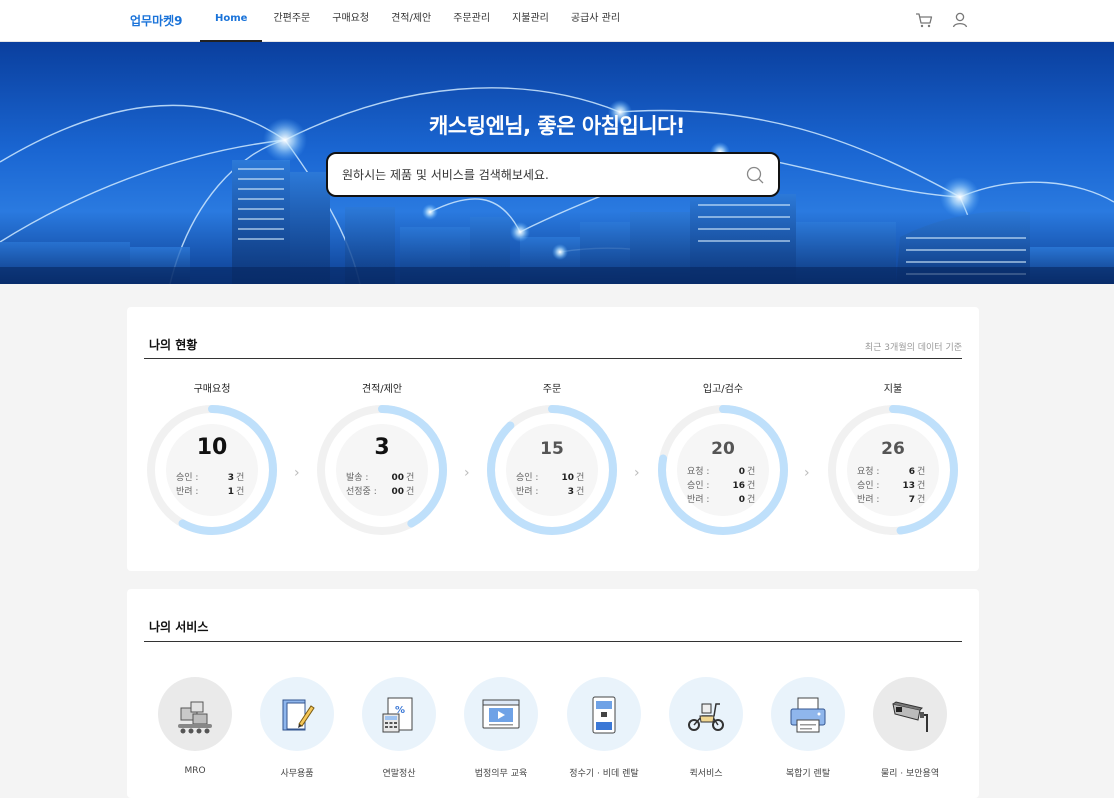  I want to click on status-label: 견적/제안, so click(382, 389).